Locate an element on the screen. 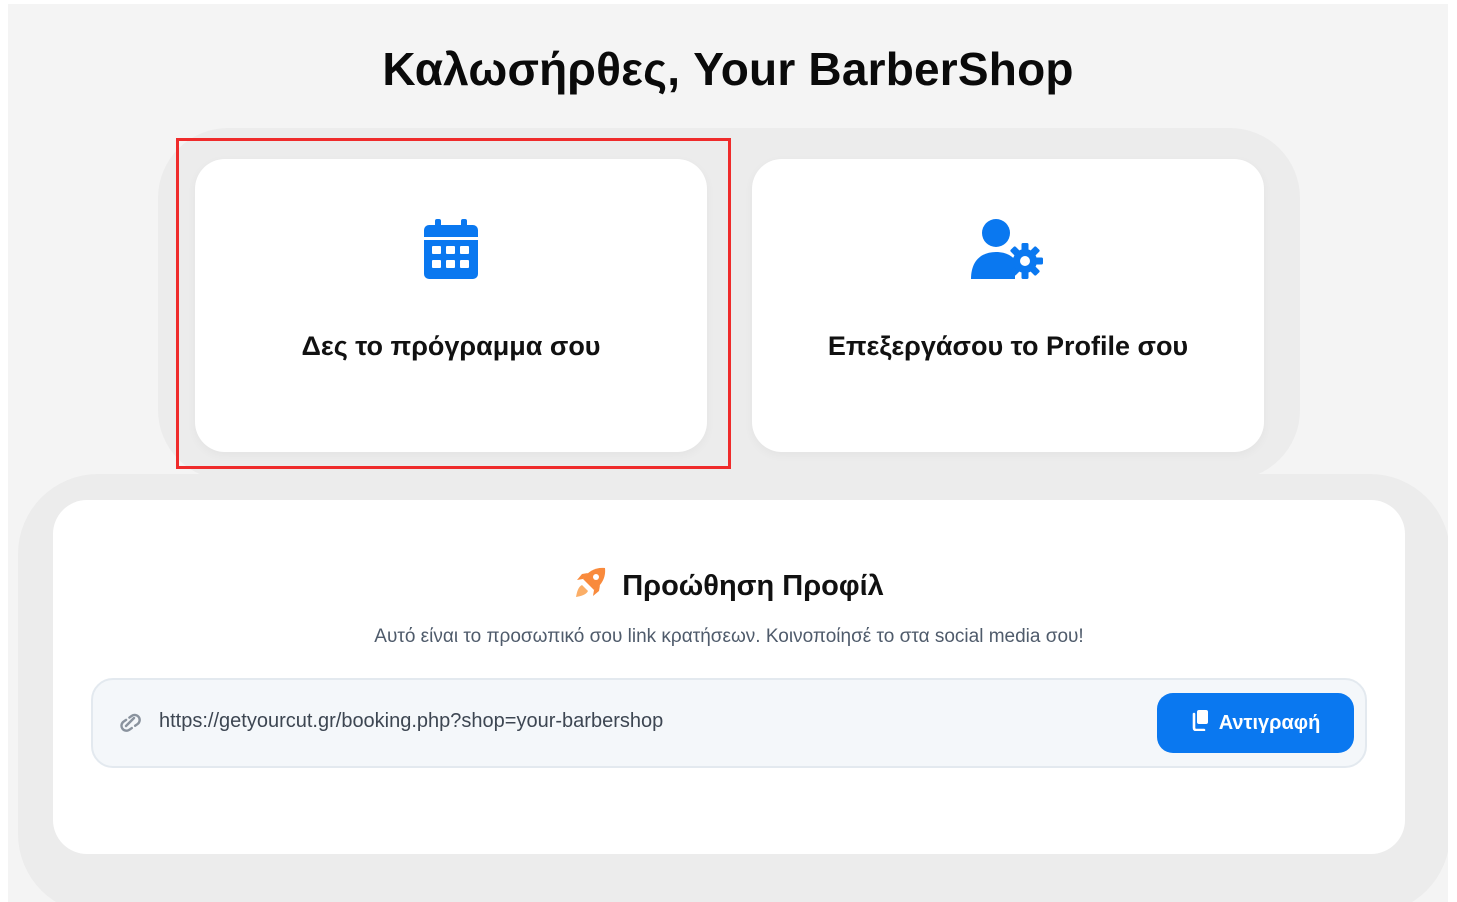 Image resolution: width=1457 pixels, height=902 pixels. edit-profile-card: Επεξεργάσου το Profile σου is located at coordinates (1008, 305).